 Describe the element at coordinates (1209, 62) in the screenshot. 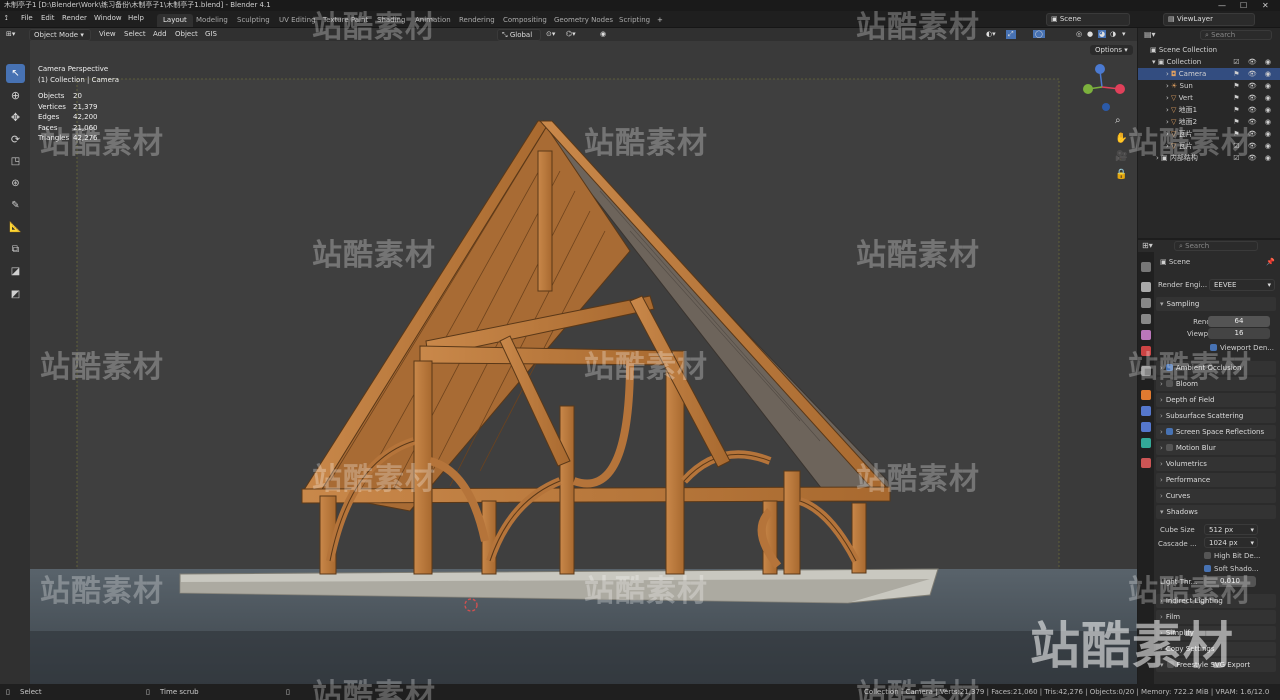

I see `outliner-collection: ▾ ▣ Collection ☑ 👁 ◉` at that location.